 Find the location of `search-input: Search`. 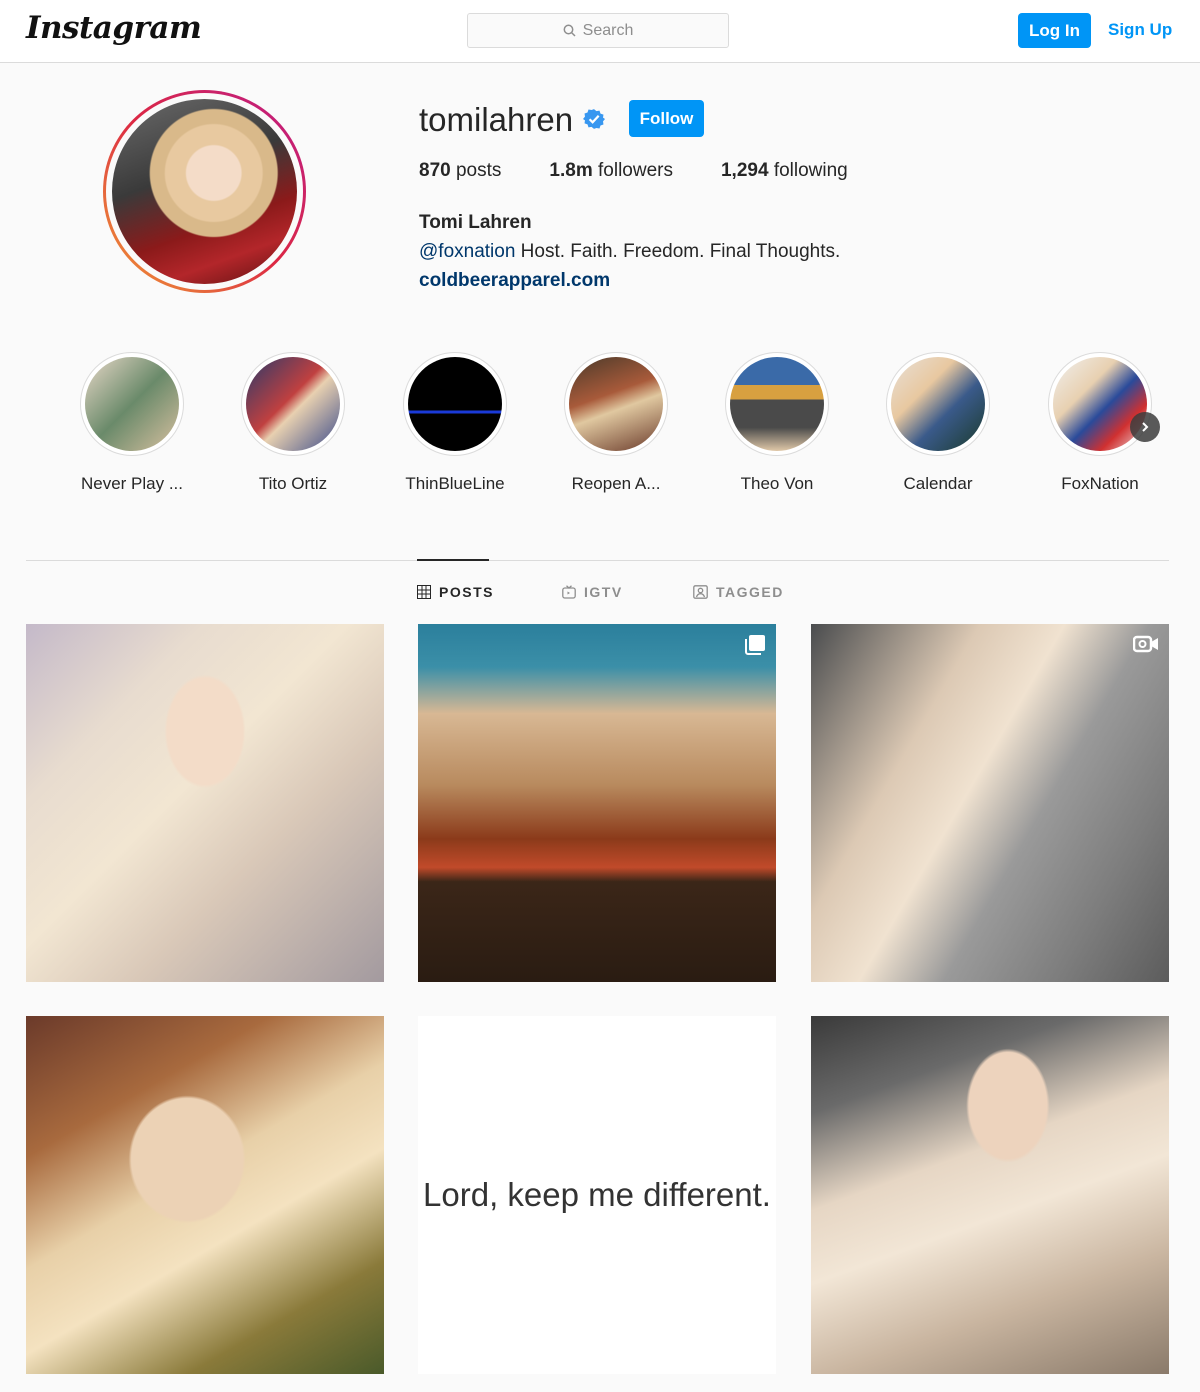

search-input: Search is located at coordinates (598, 30).